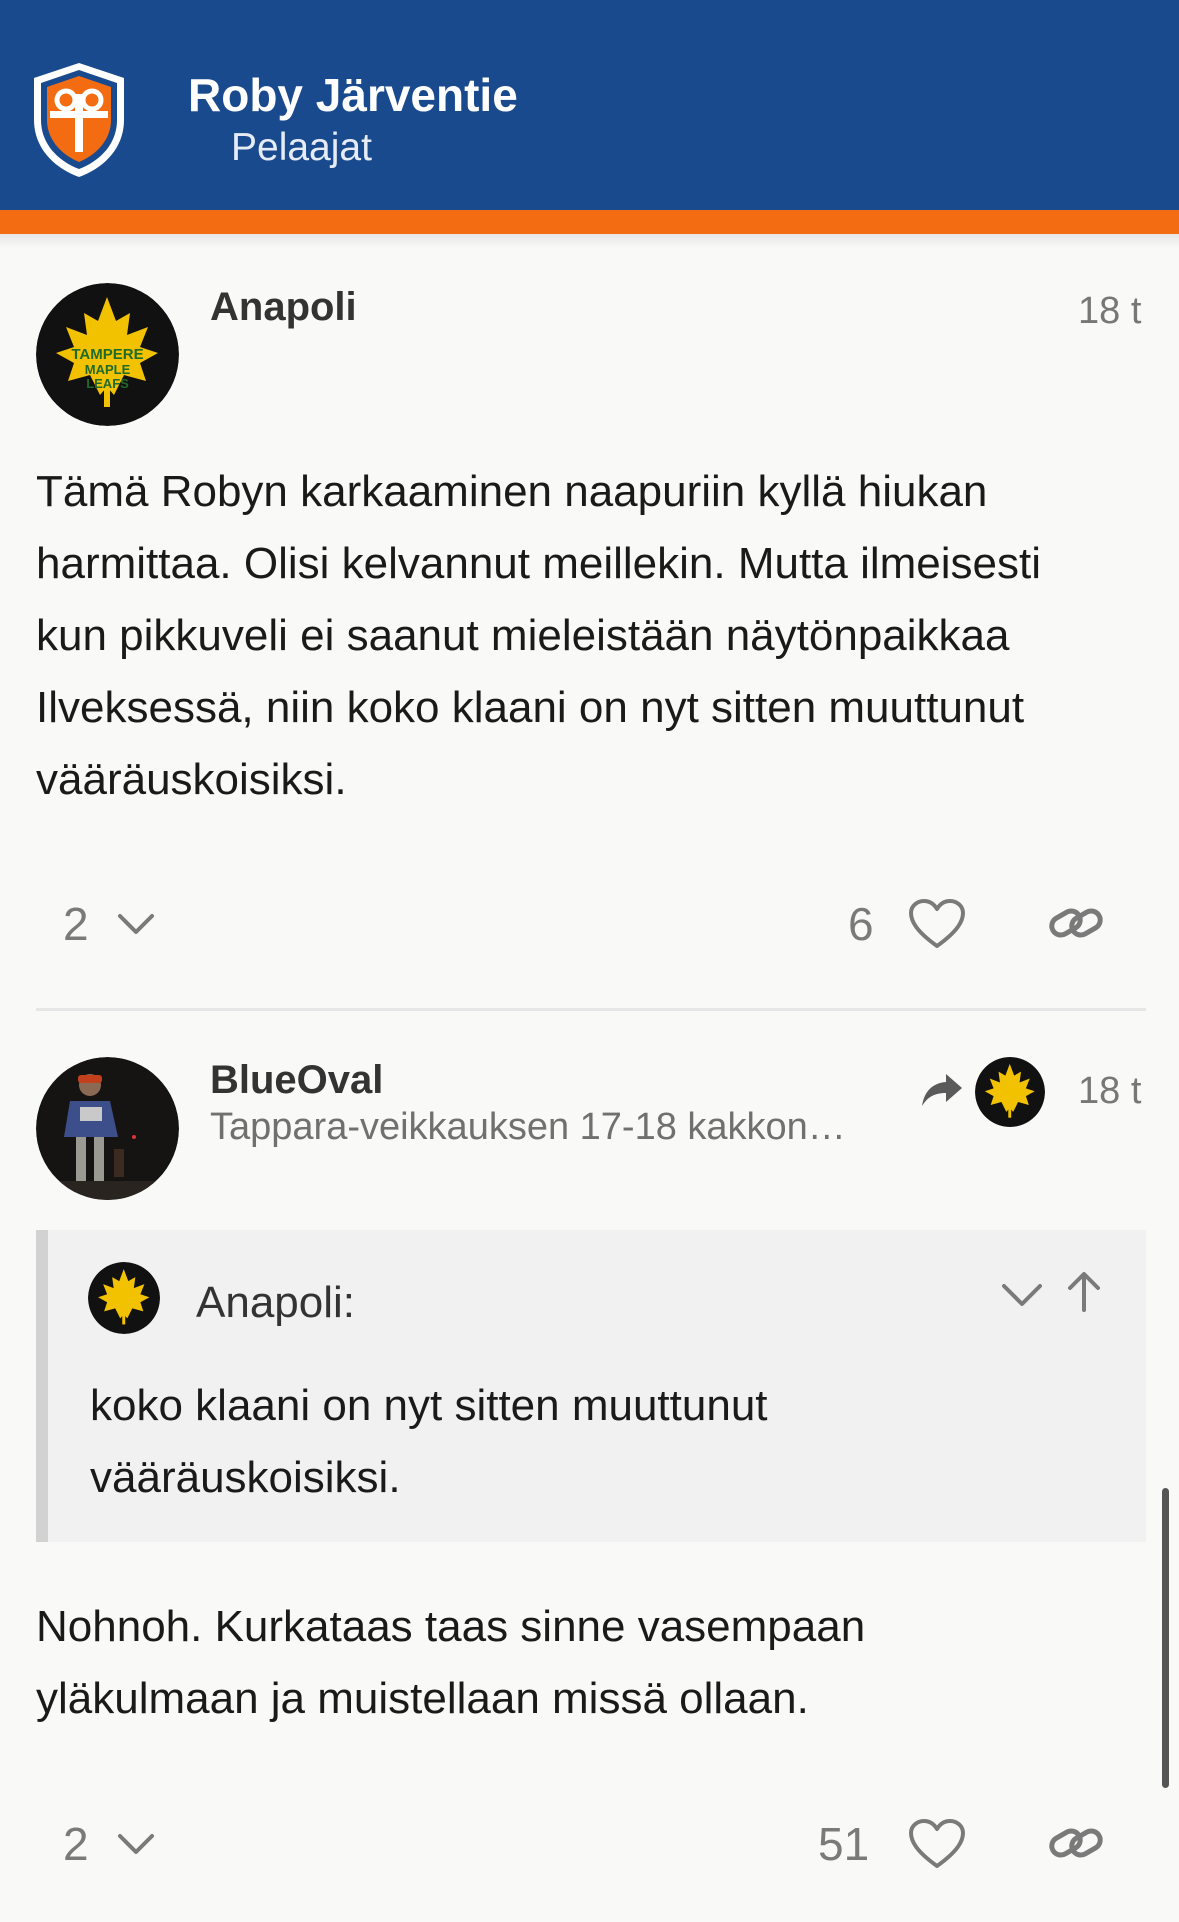 The height and width of the screenshot is (1922, 1179). I want to click on avatar, so click(107, 1128).